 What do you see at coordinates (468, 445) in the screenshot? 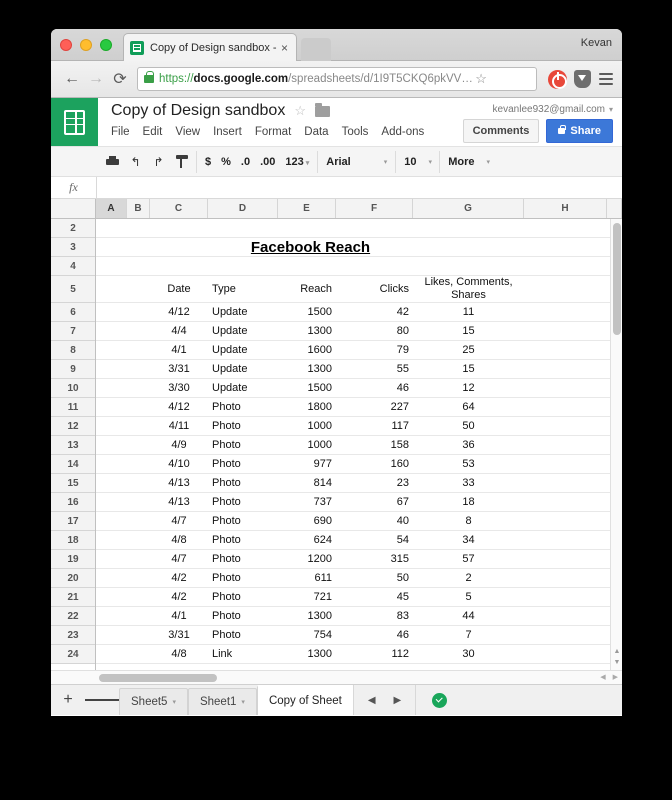
I see `cell-engagement: 36` at bounding box center [468, 445].